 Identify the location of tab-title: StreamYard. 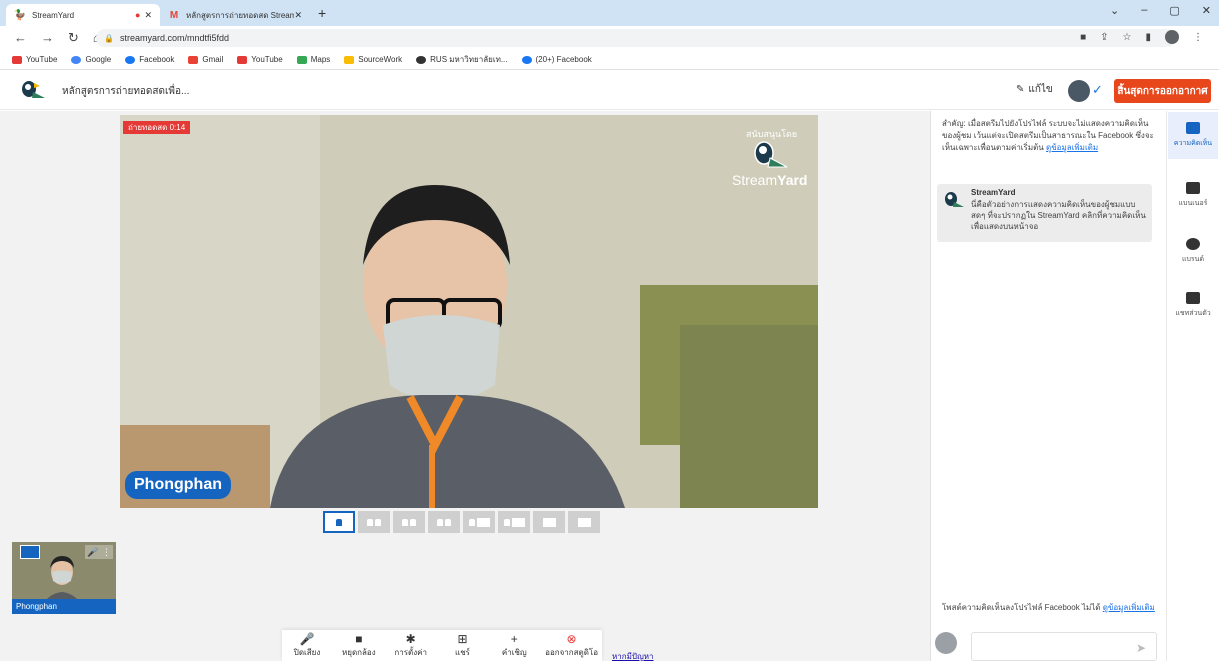
(53, 15).